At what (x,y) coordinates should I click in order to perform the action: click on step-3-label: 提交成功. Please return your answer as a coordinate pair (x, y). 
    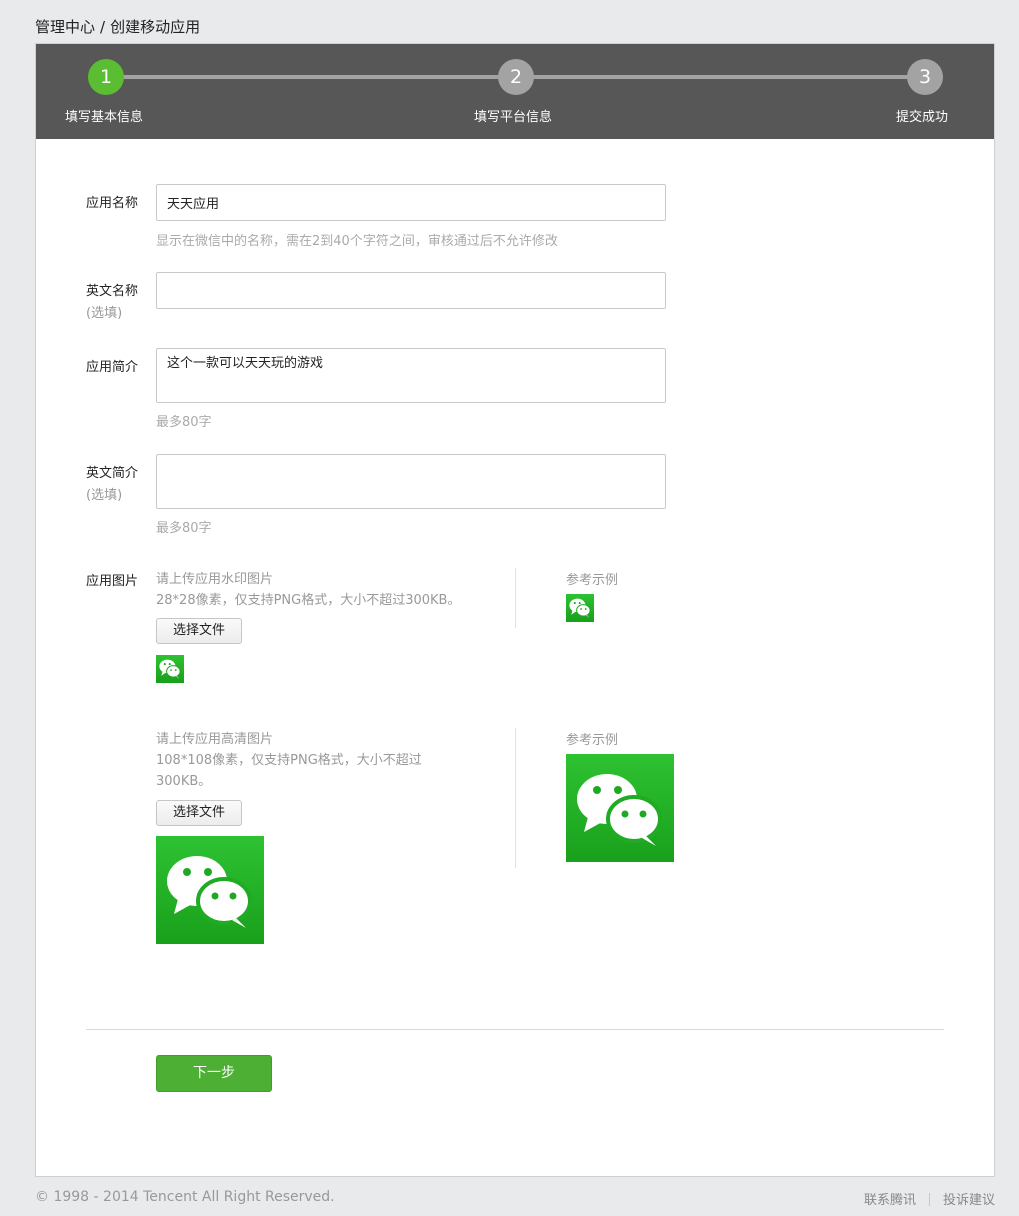
    Looking at the image, I should click on (922, 117).